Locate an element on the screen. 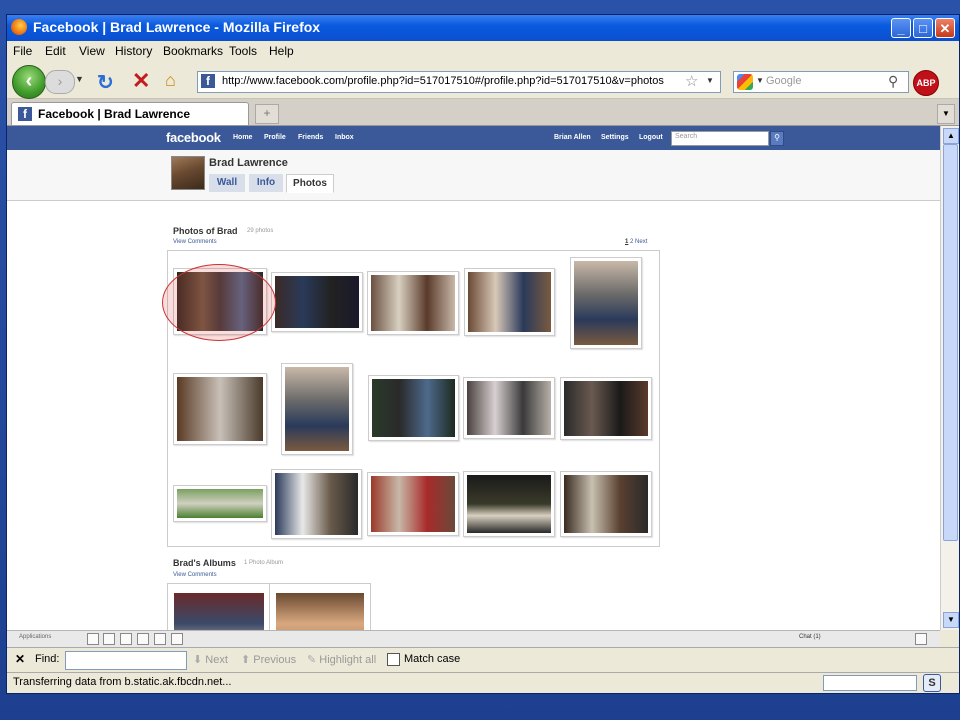  back-button: ‹ is located at coordinates (29, 82).